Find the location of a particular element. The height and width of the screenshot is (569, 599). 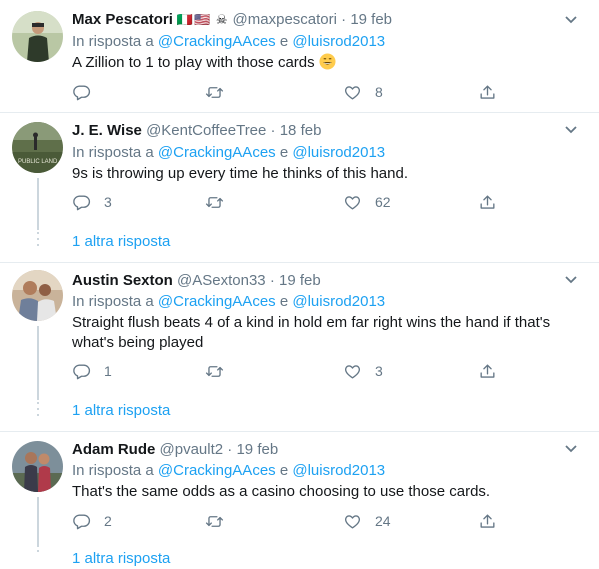

avatar: PUBLIC LAND is located at coordinates (37, 147).